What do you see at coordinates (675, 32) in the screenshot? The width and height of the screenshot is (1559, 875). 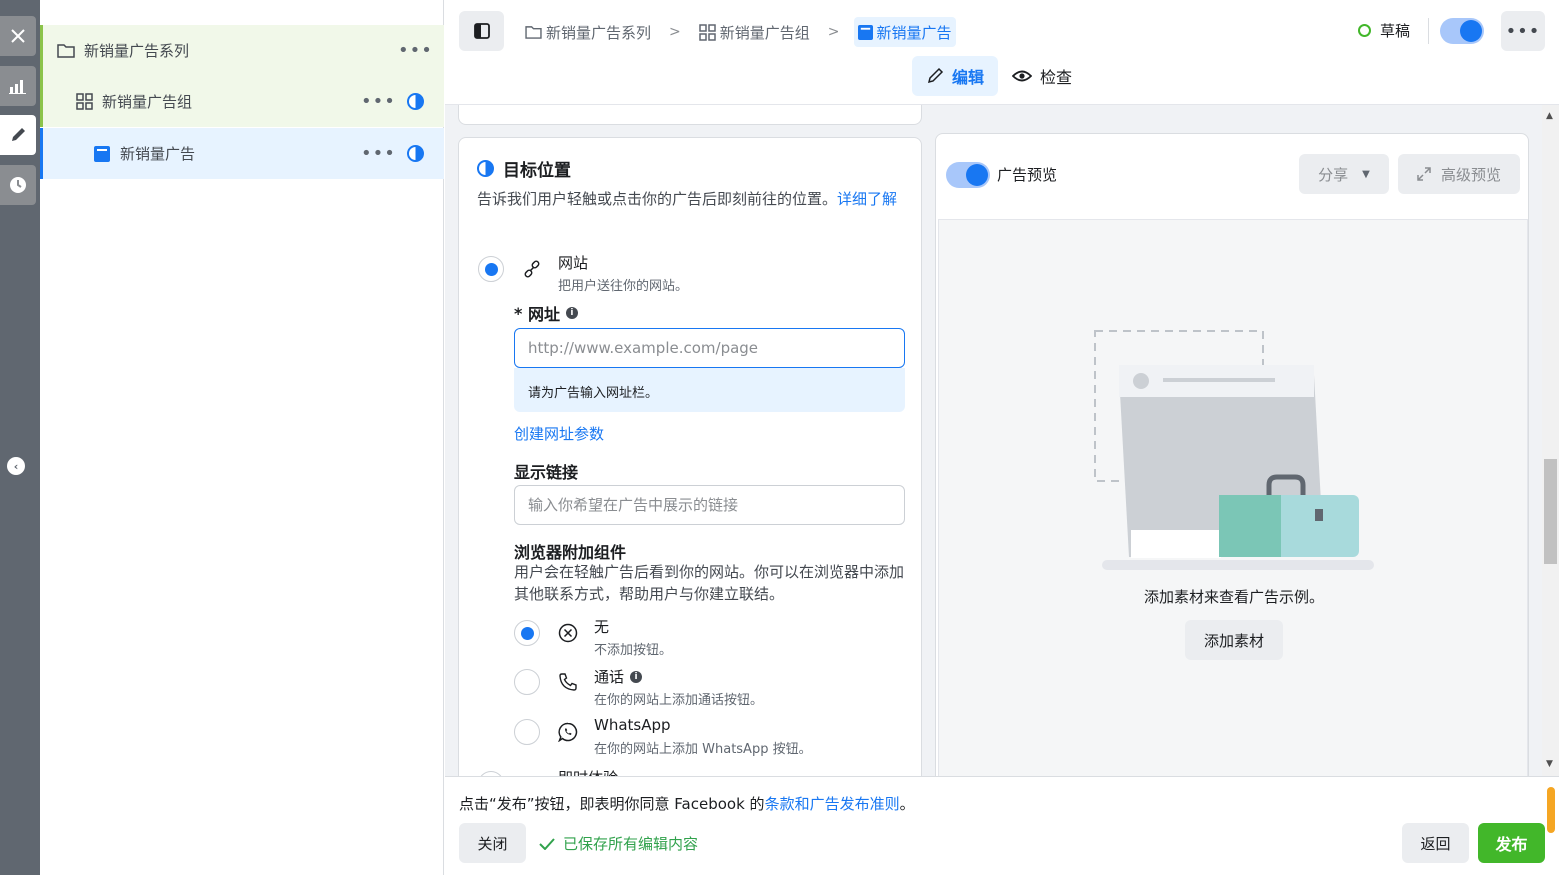 I see `chevron-right-icon: >` at bounding box center [675, 32].